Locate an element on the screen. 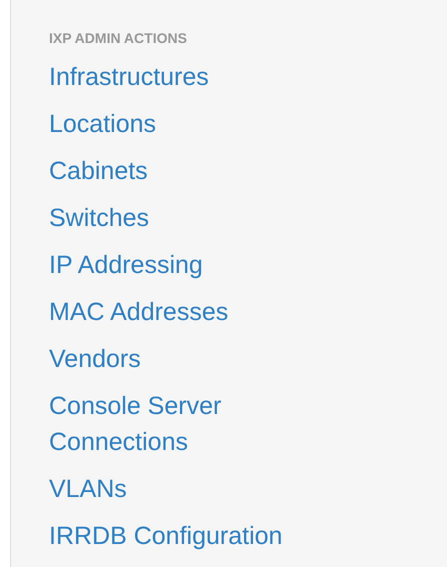 The width and height of the screenshot is (447, 567). nav-link: VLANs is located at coordinates (88, 488).